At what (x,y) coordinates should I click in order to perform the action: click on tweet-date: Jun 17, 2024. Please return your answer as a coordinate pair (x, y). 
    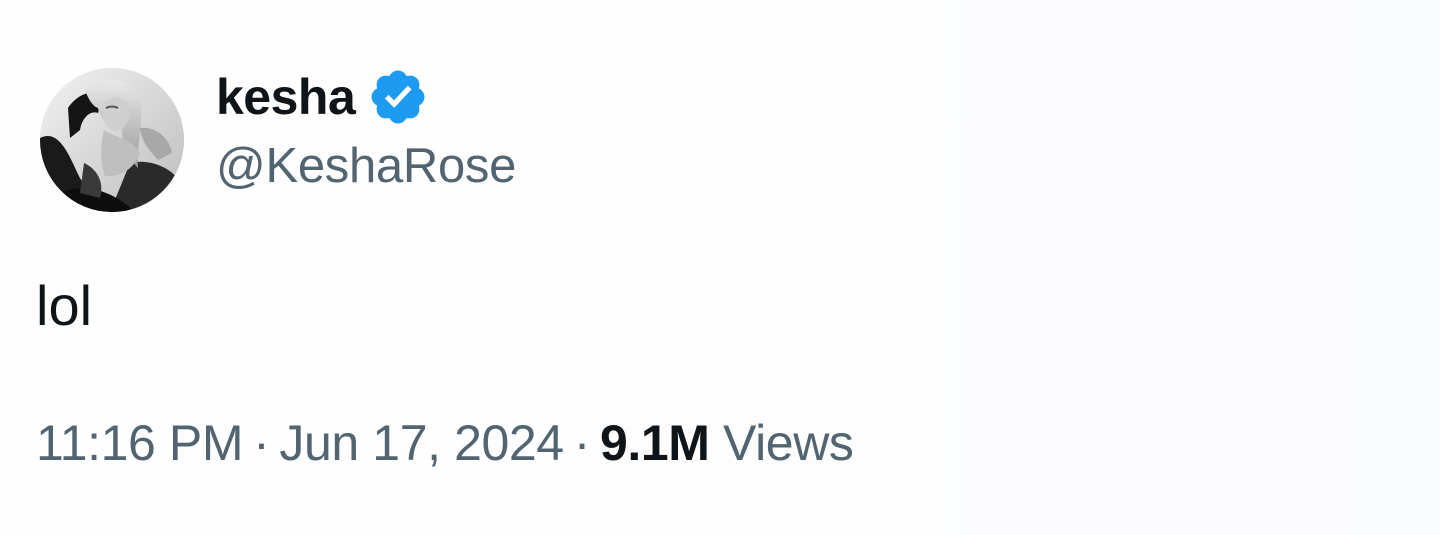
    Looking at the image, I should click on (421, 443).